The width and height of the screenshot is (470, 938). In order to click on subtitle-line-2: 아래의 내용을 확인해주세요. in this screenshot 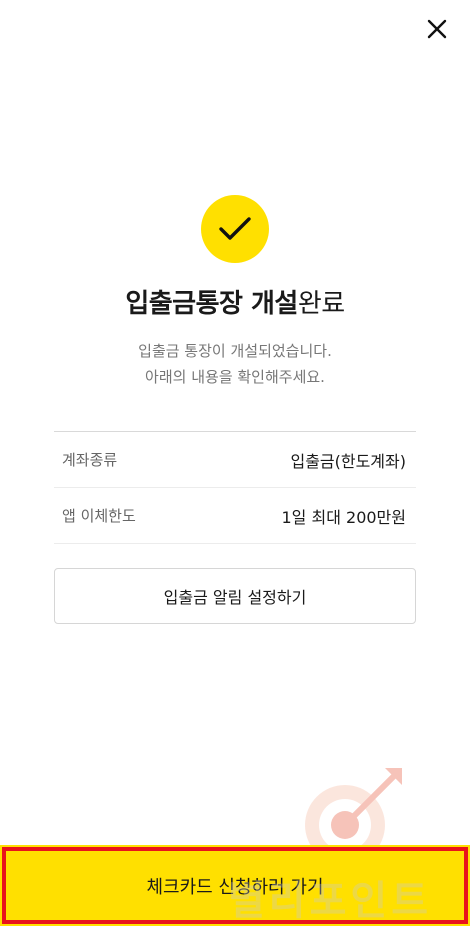, I will do `click(235, 377)`.